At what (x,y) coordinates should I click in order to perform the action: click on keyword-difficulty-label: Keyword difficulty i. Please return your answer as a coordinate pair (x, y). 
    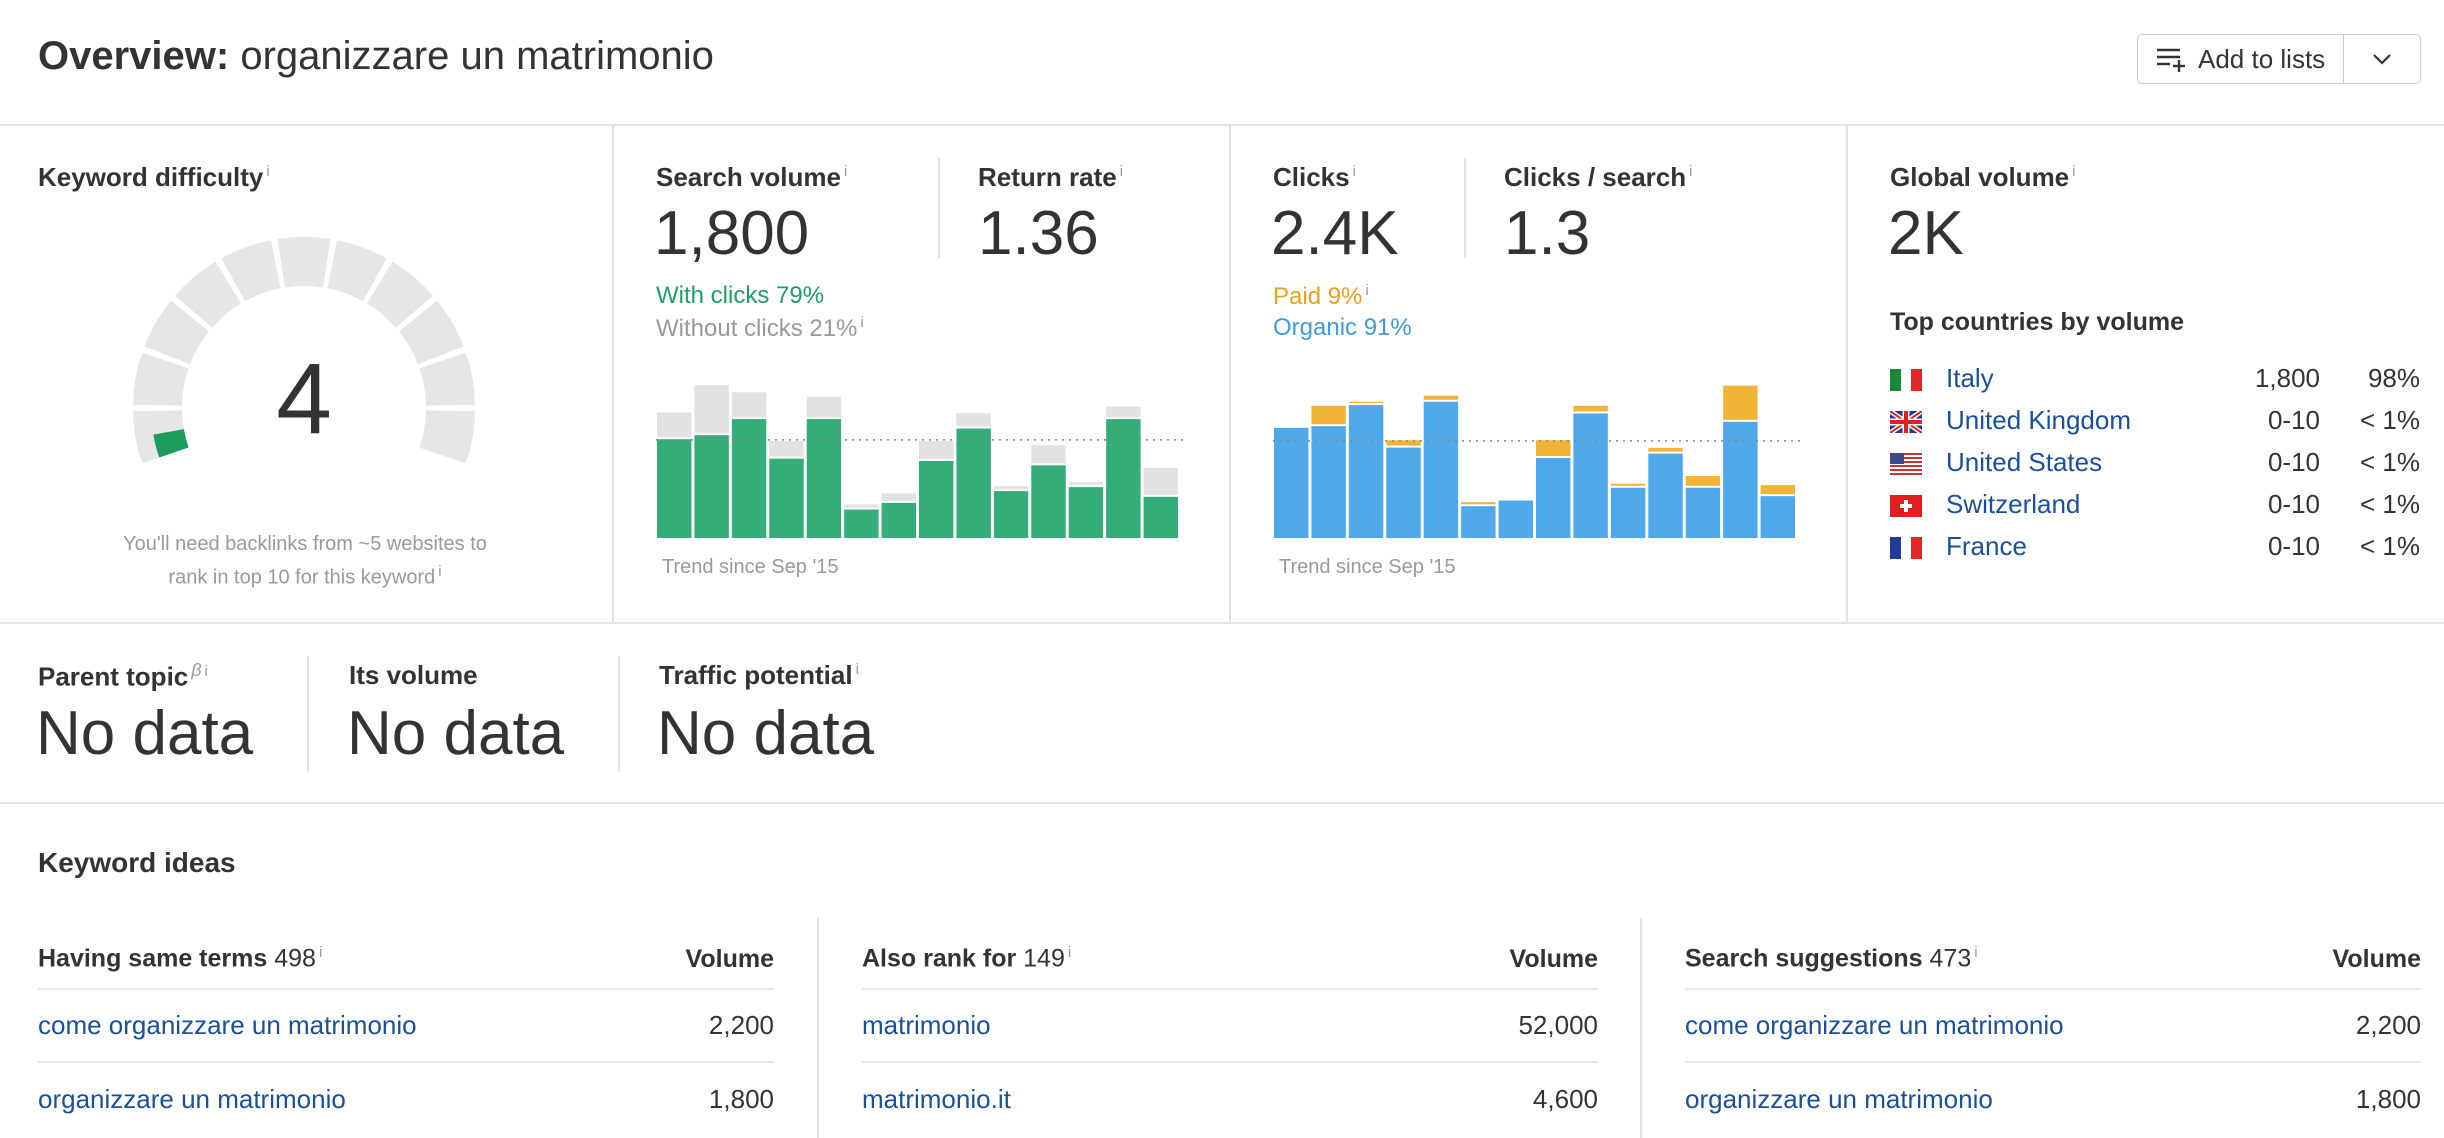
    Looking at the image, I should click on (154, 177).